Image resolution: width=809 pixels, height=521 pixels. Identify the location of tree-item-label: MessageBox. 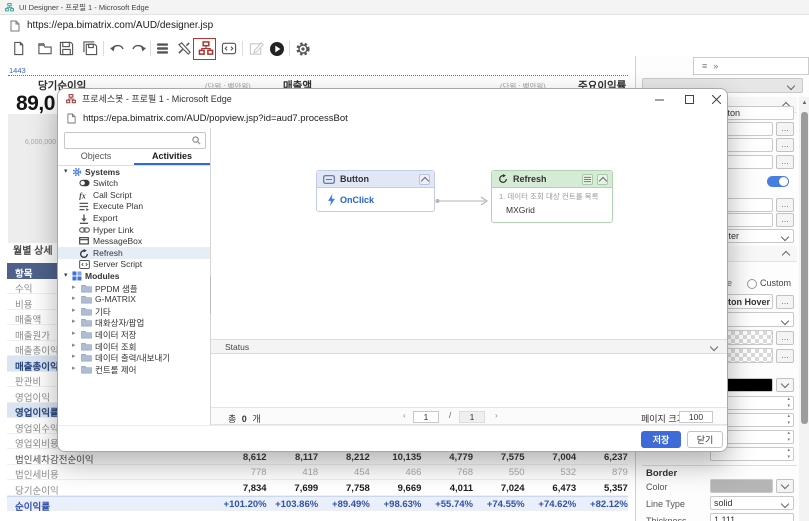
(117, 241).